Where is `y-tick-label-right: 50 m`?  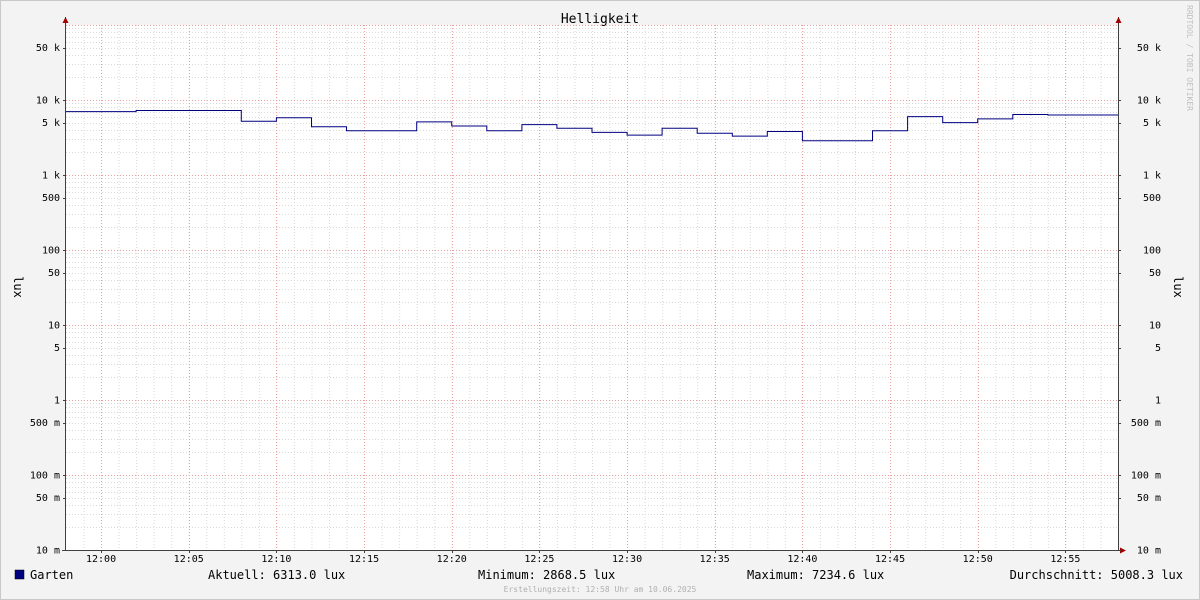
y-tick-label-right: 50 m is located at coordinates (1149, 498).